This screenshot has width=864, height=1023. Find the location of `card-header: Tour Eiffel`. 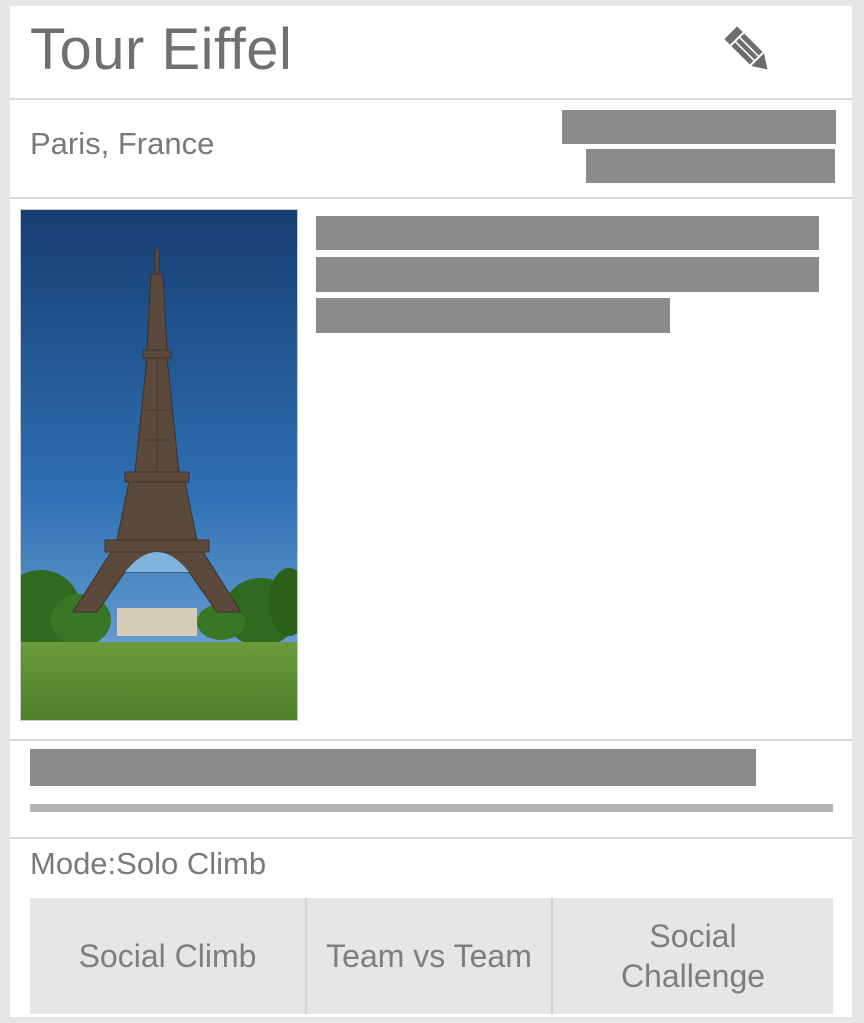

card-header: Tour Eiffel is located at coordinates (431, 52).